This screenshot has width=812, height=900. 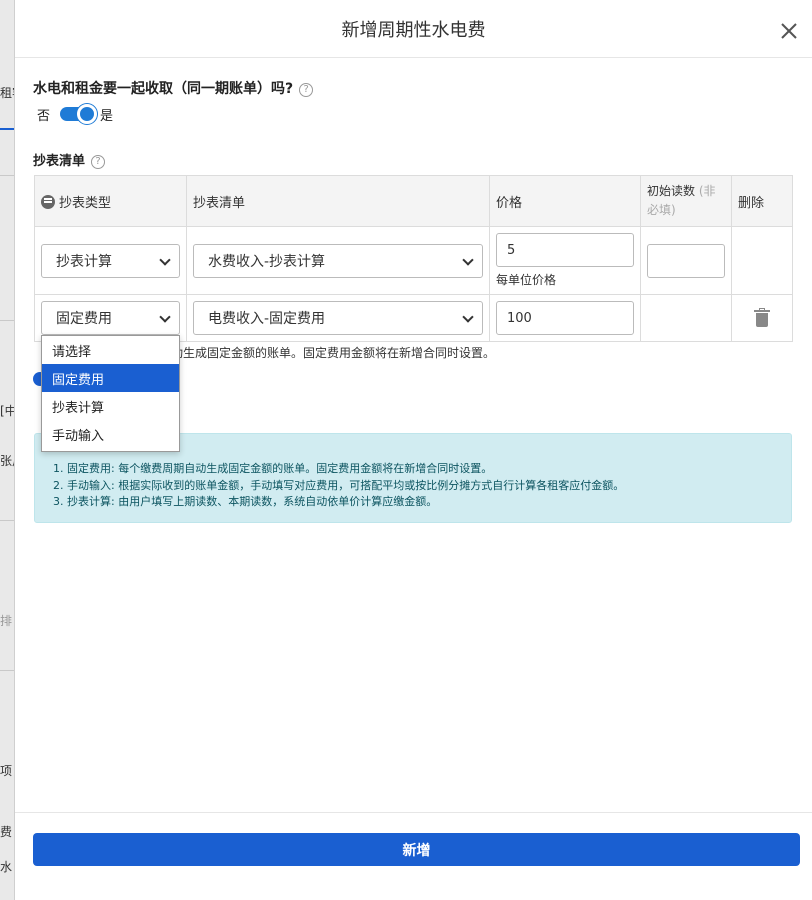 What do you see at coordinates (416, 849) in the screenshot?
I see `submit-button: 新增` at bounding box center [416, 849].